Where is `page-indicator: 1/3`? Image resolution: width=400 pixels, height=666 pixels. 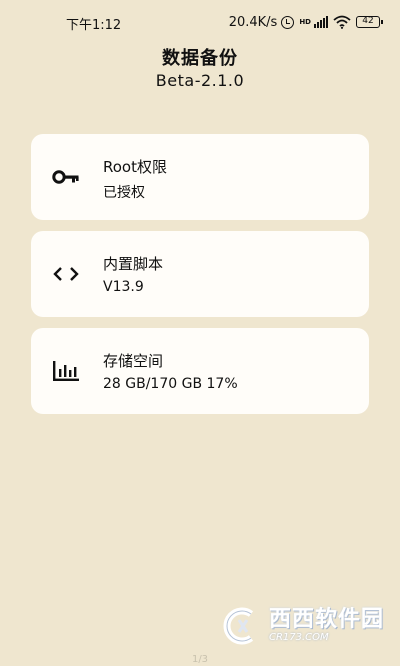
page-indicator: 1/3 is located at coordinates (200, 659).